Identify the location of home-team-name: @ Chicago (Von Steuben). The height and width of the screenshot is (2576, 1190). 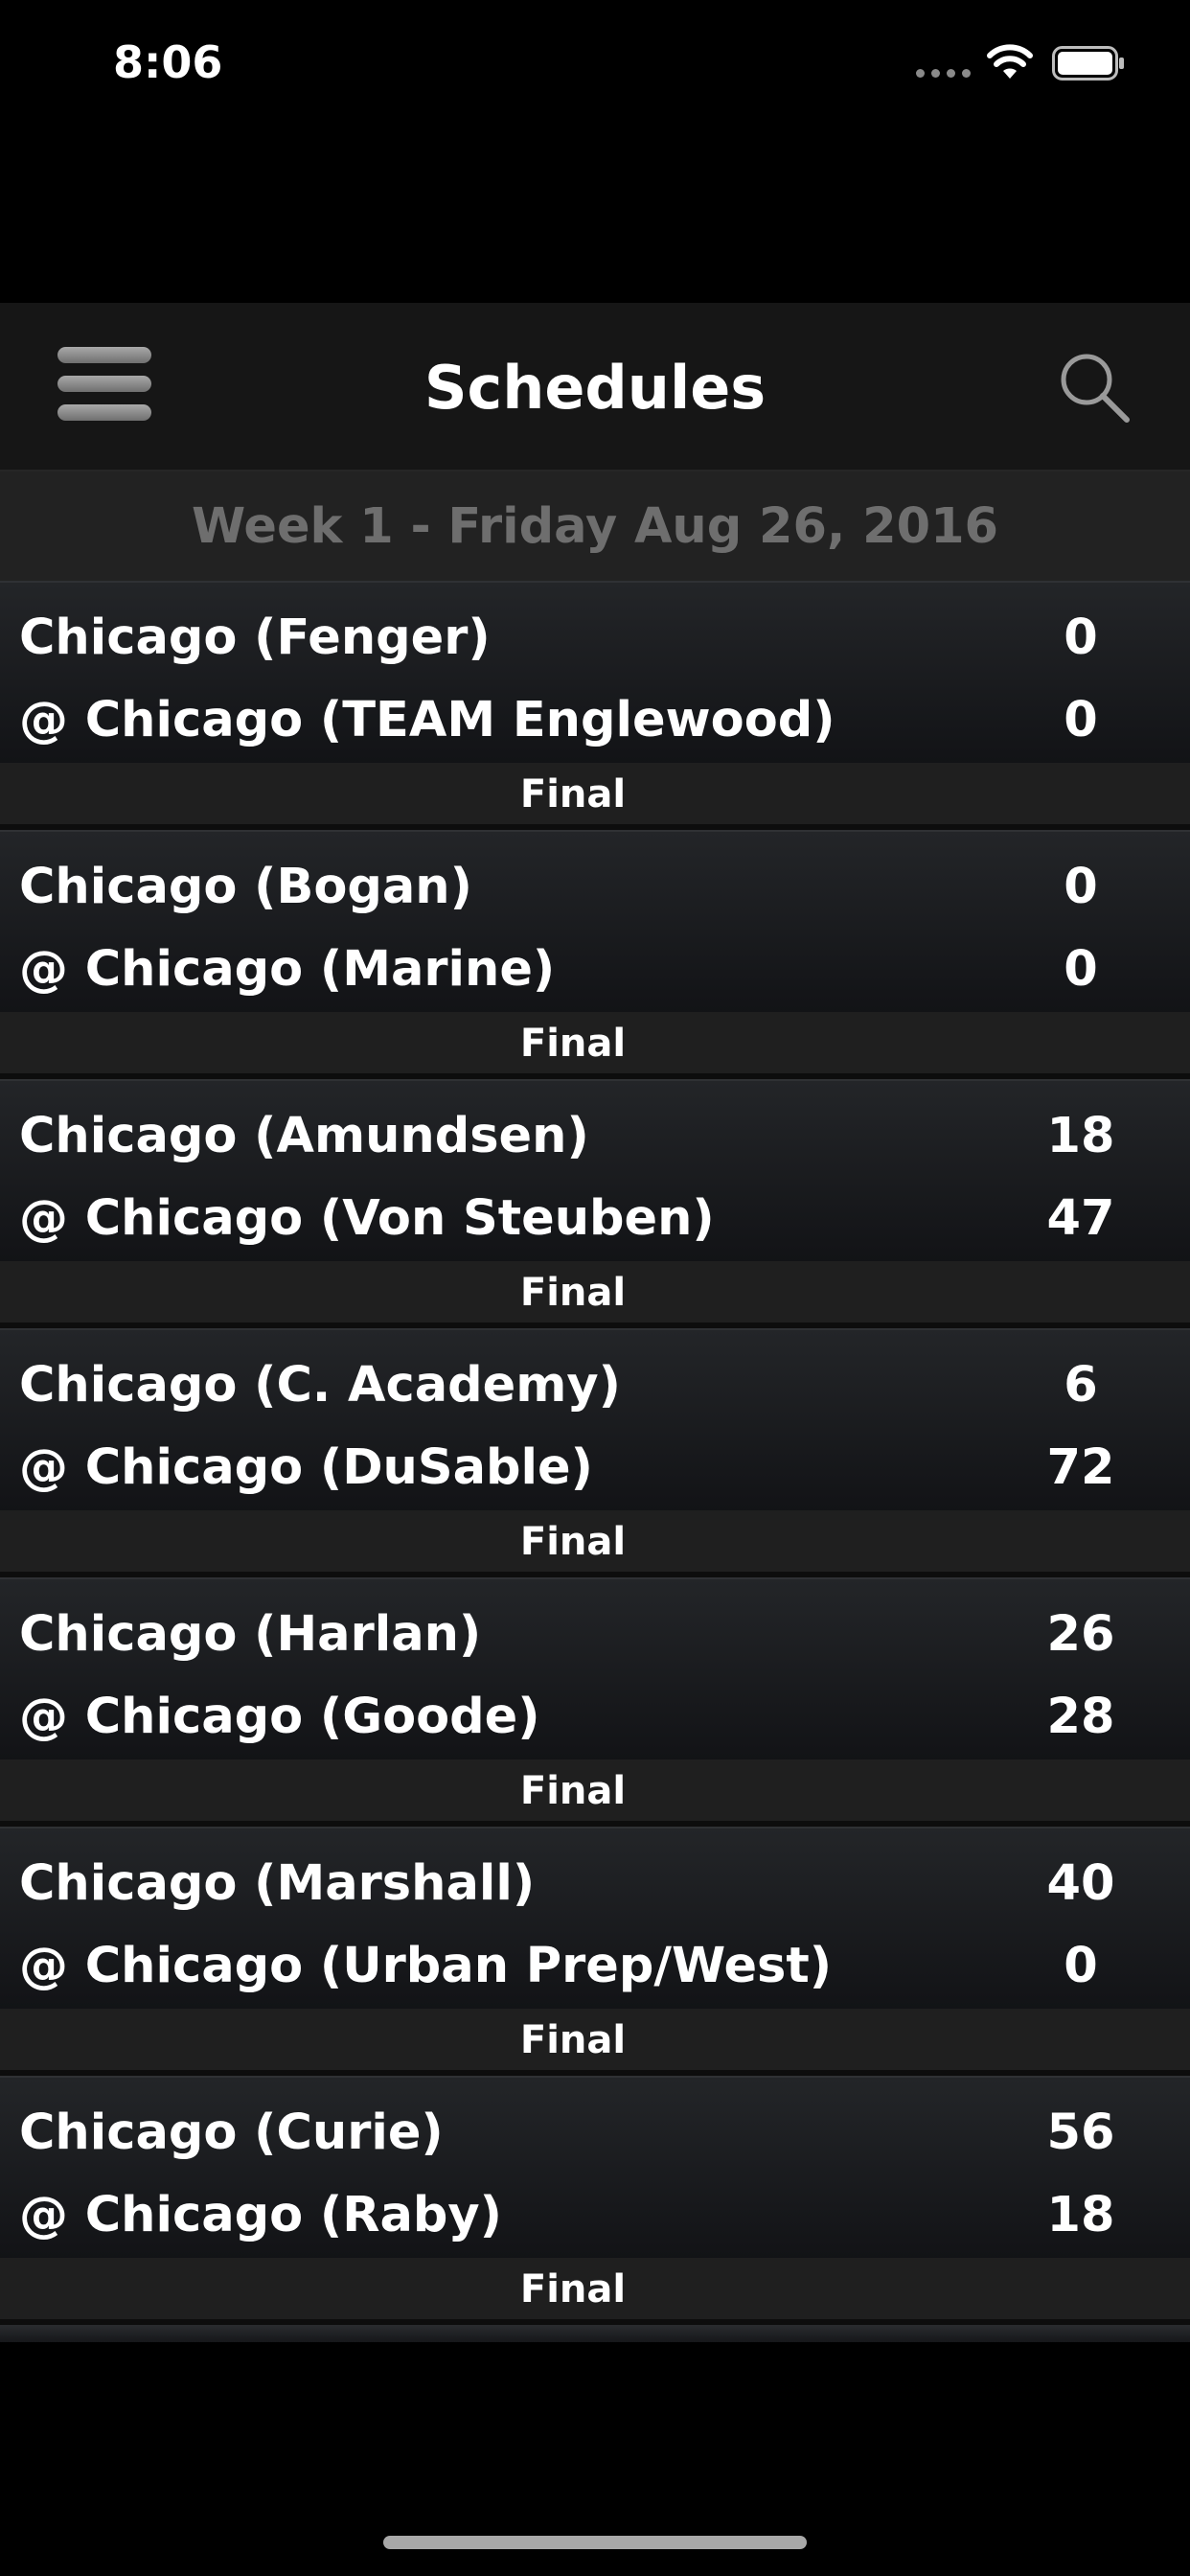
(367, 1218).